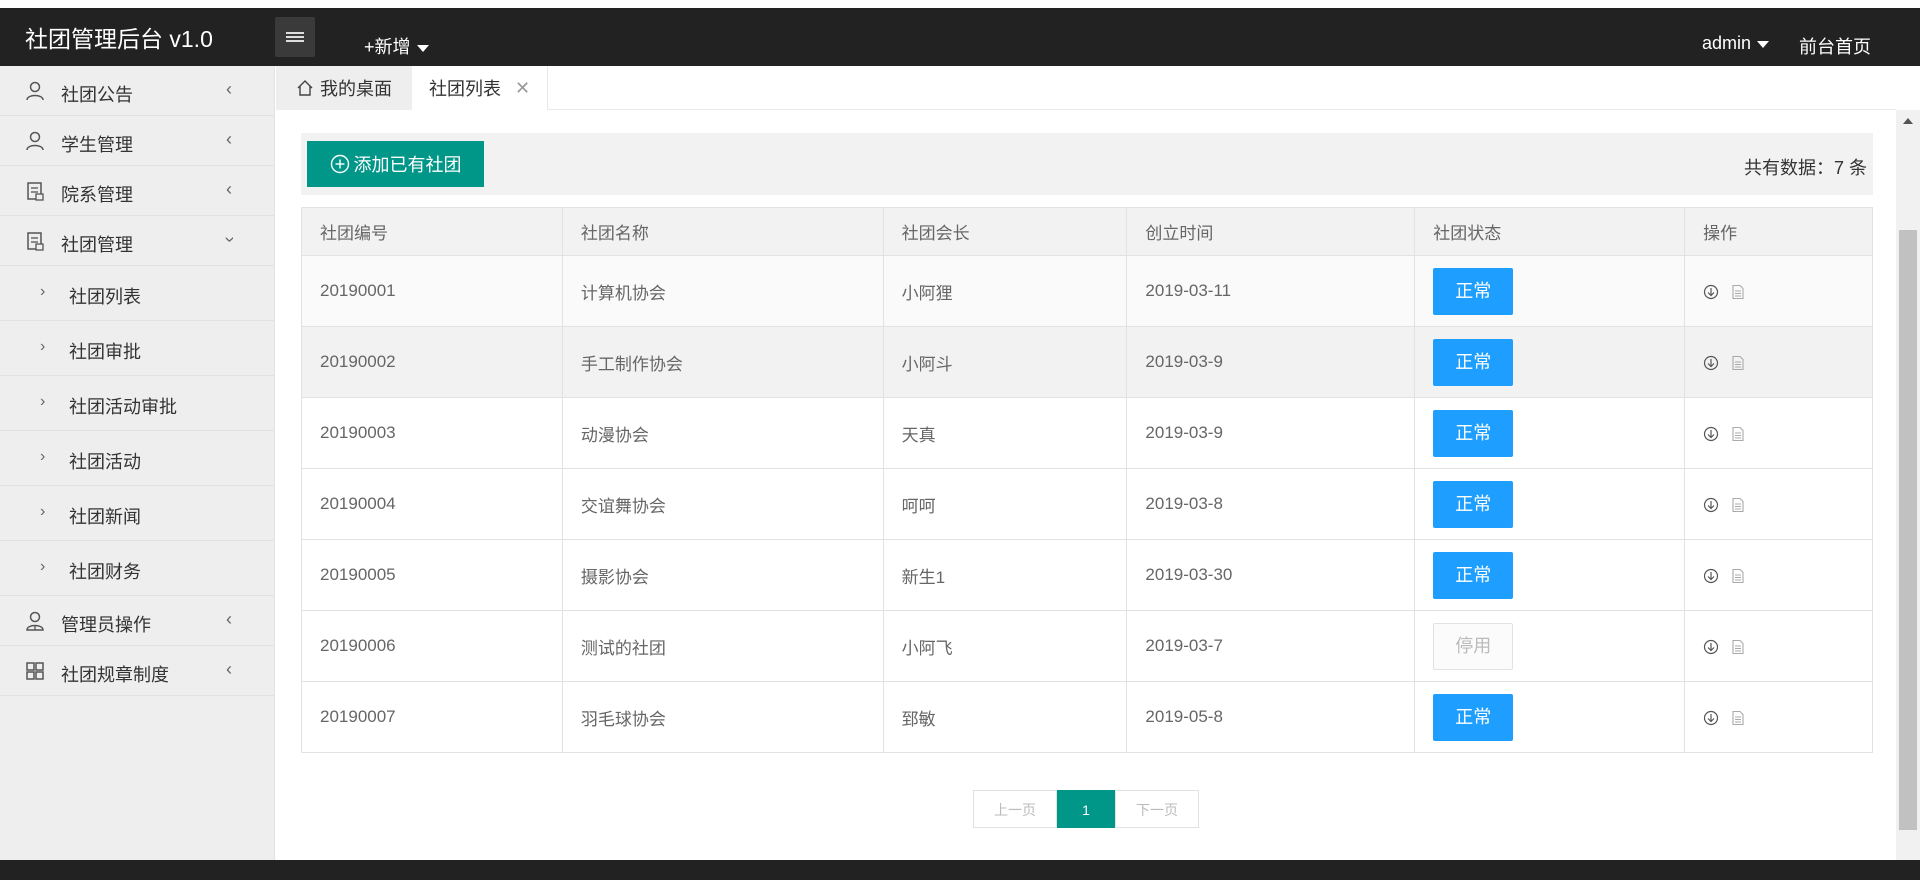  Describe the element at coordinates (105, 462) in the screenshot. I see `sidebar-subitem-label: 社团活动` at that location.